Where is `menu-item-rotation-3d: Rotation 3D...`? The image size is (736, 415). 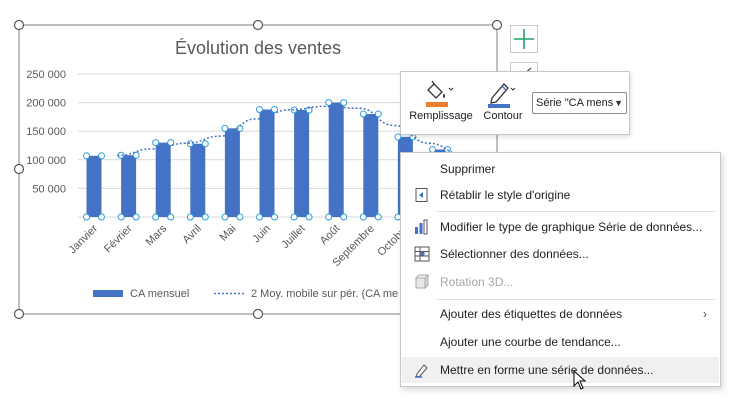 menu-item-rotation-3d: Rotation 3D... is located at coordinates (560, 282).